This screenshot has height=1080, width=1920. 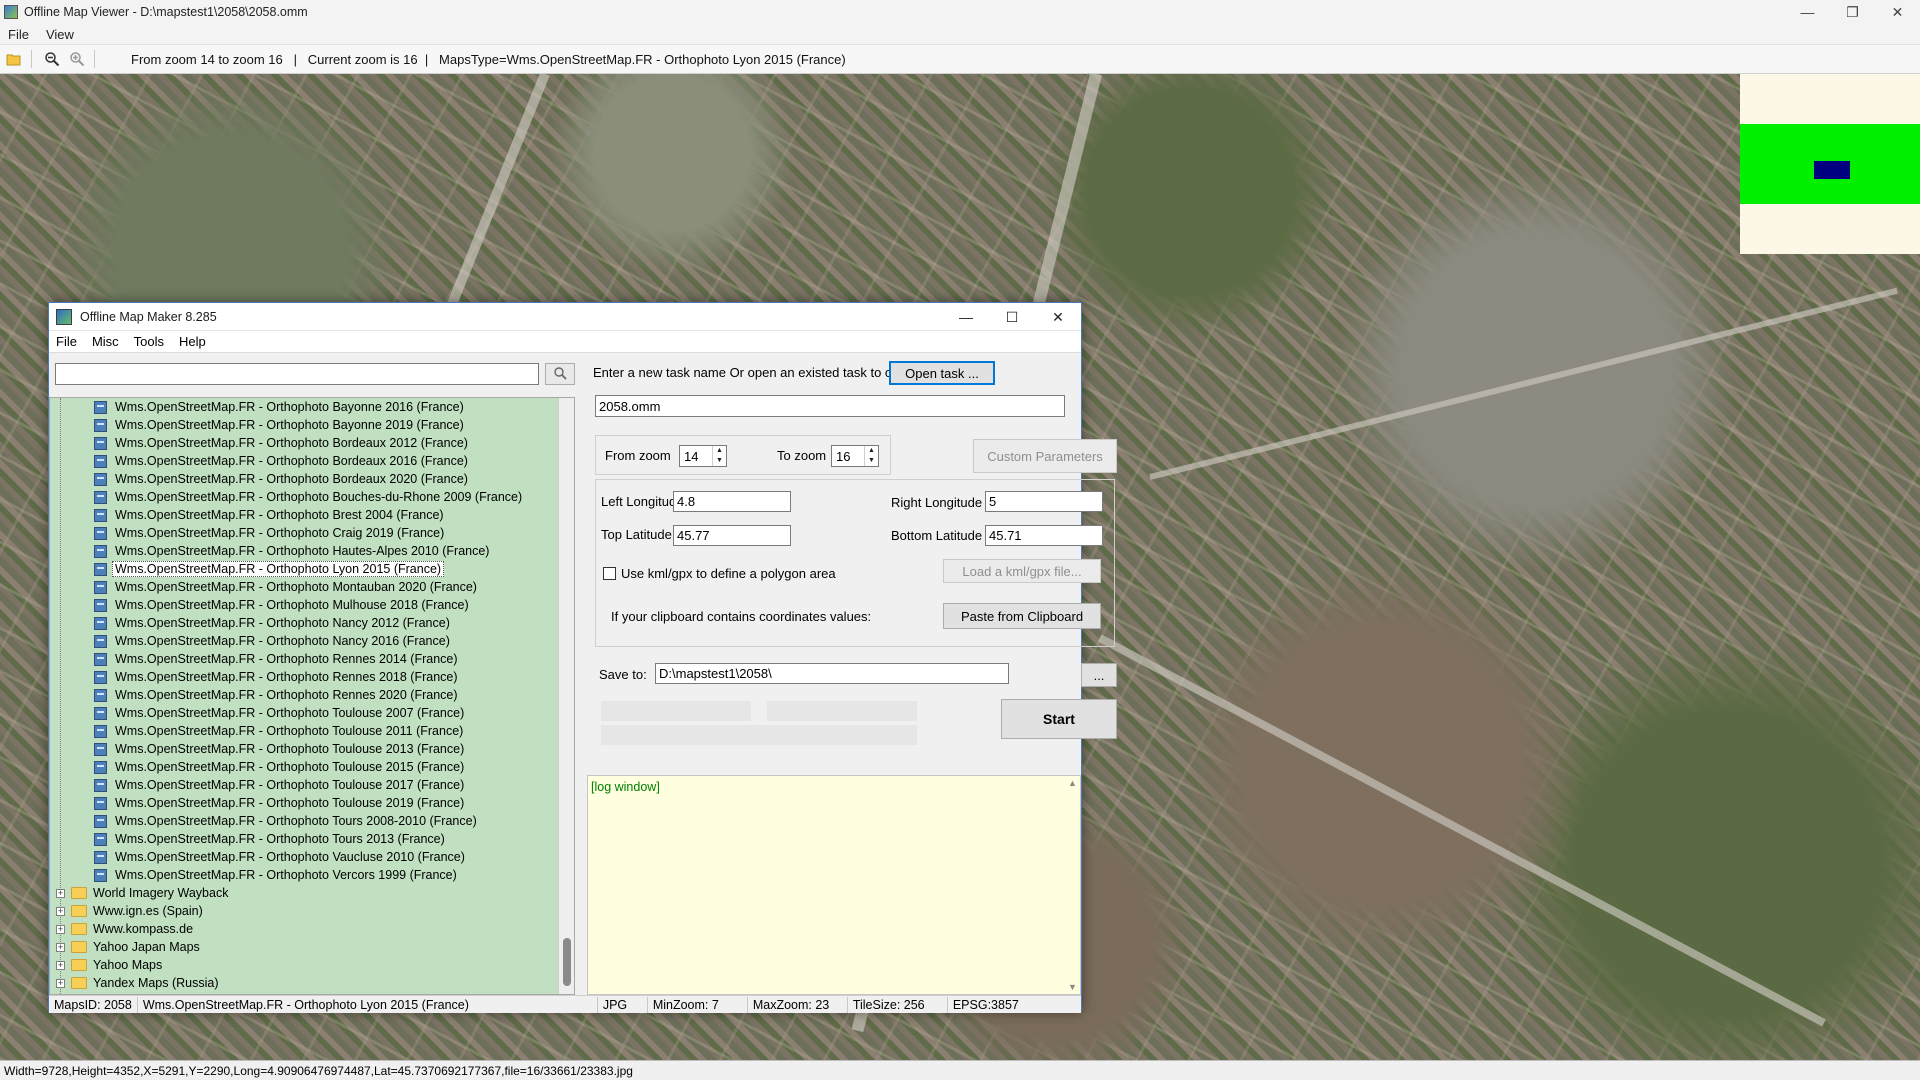 I want to click on log-scrollbar: ▲ ▼, so click(x=1073, y=885).